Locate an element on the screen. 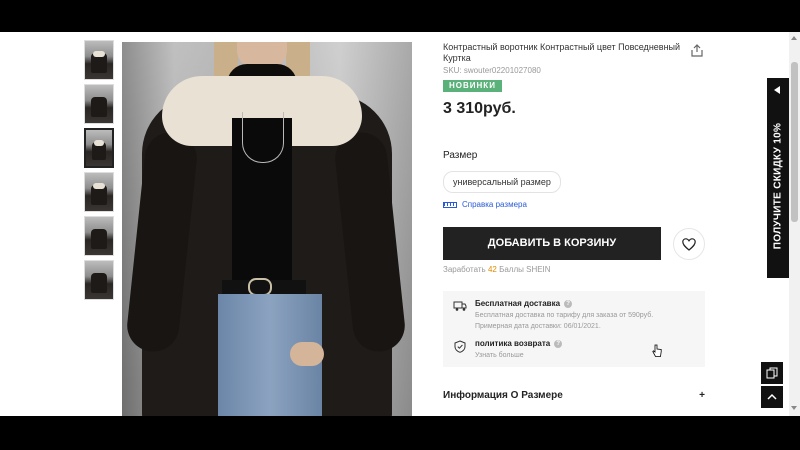 This screenshot has width=800, height=450. back-to-top-button is located at coordinates (772, 397).